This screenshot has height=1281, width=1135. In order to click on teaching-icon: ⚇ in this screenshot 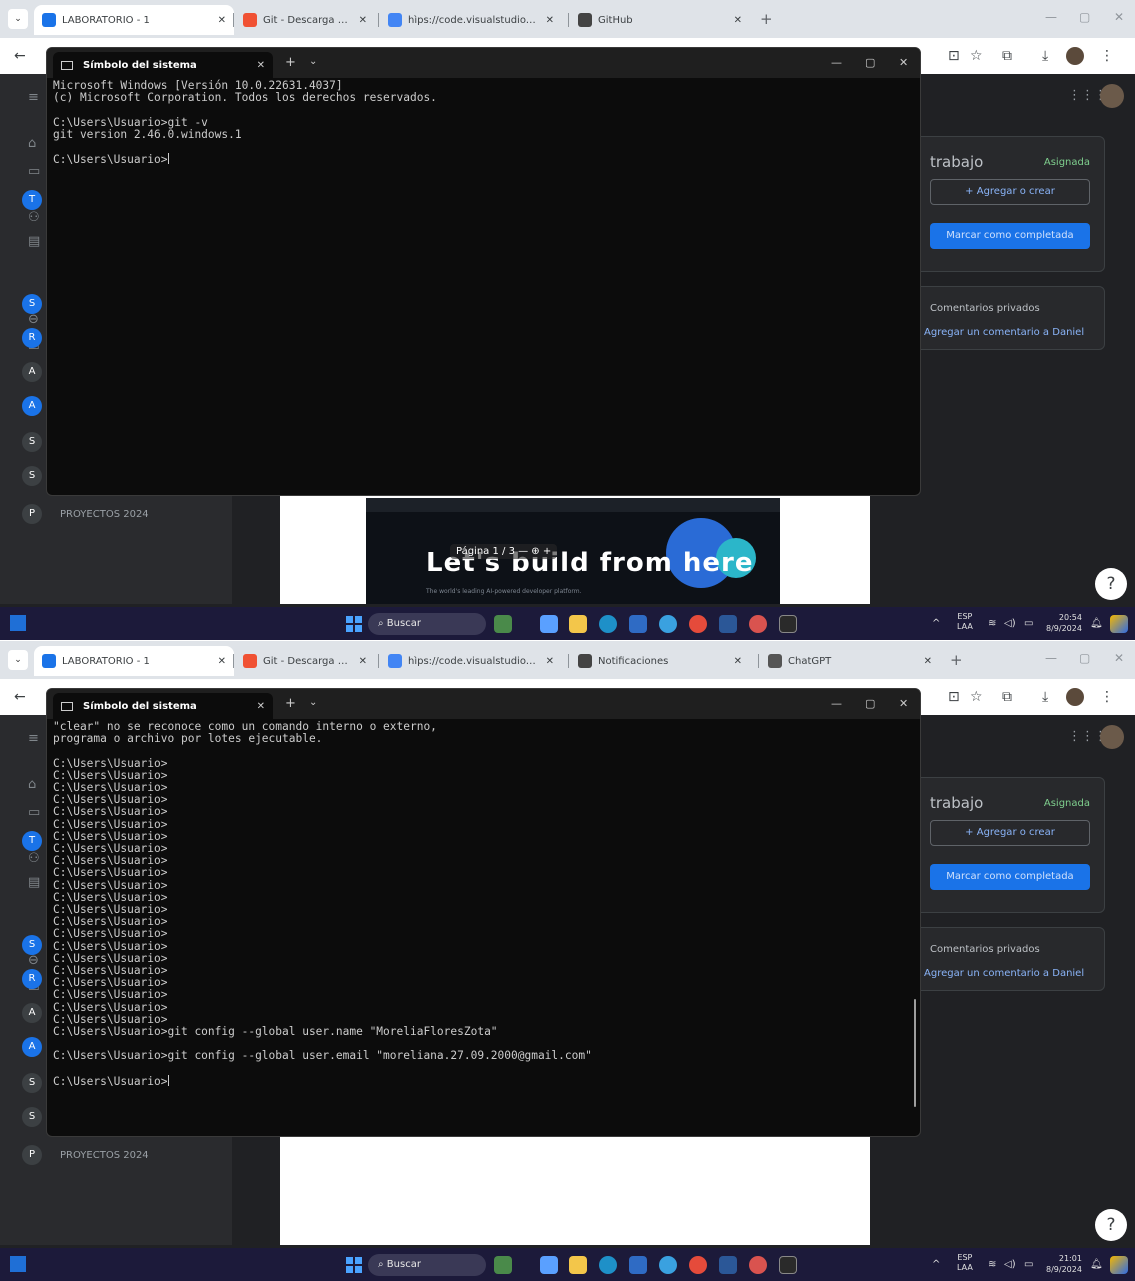, I will do `click(34, 858)`.